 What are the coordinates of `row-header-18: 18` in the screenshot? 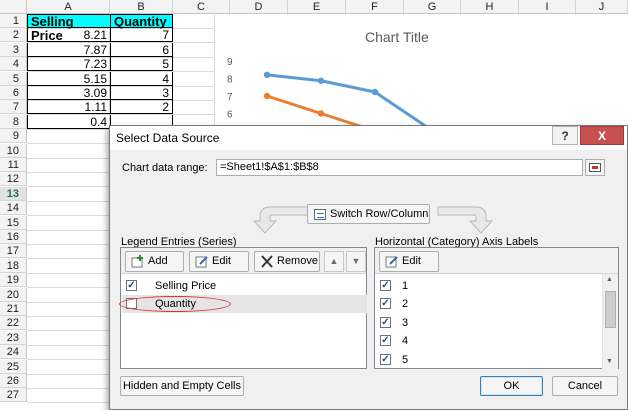 It's located at (13, 265).